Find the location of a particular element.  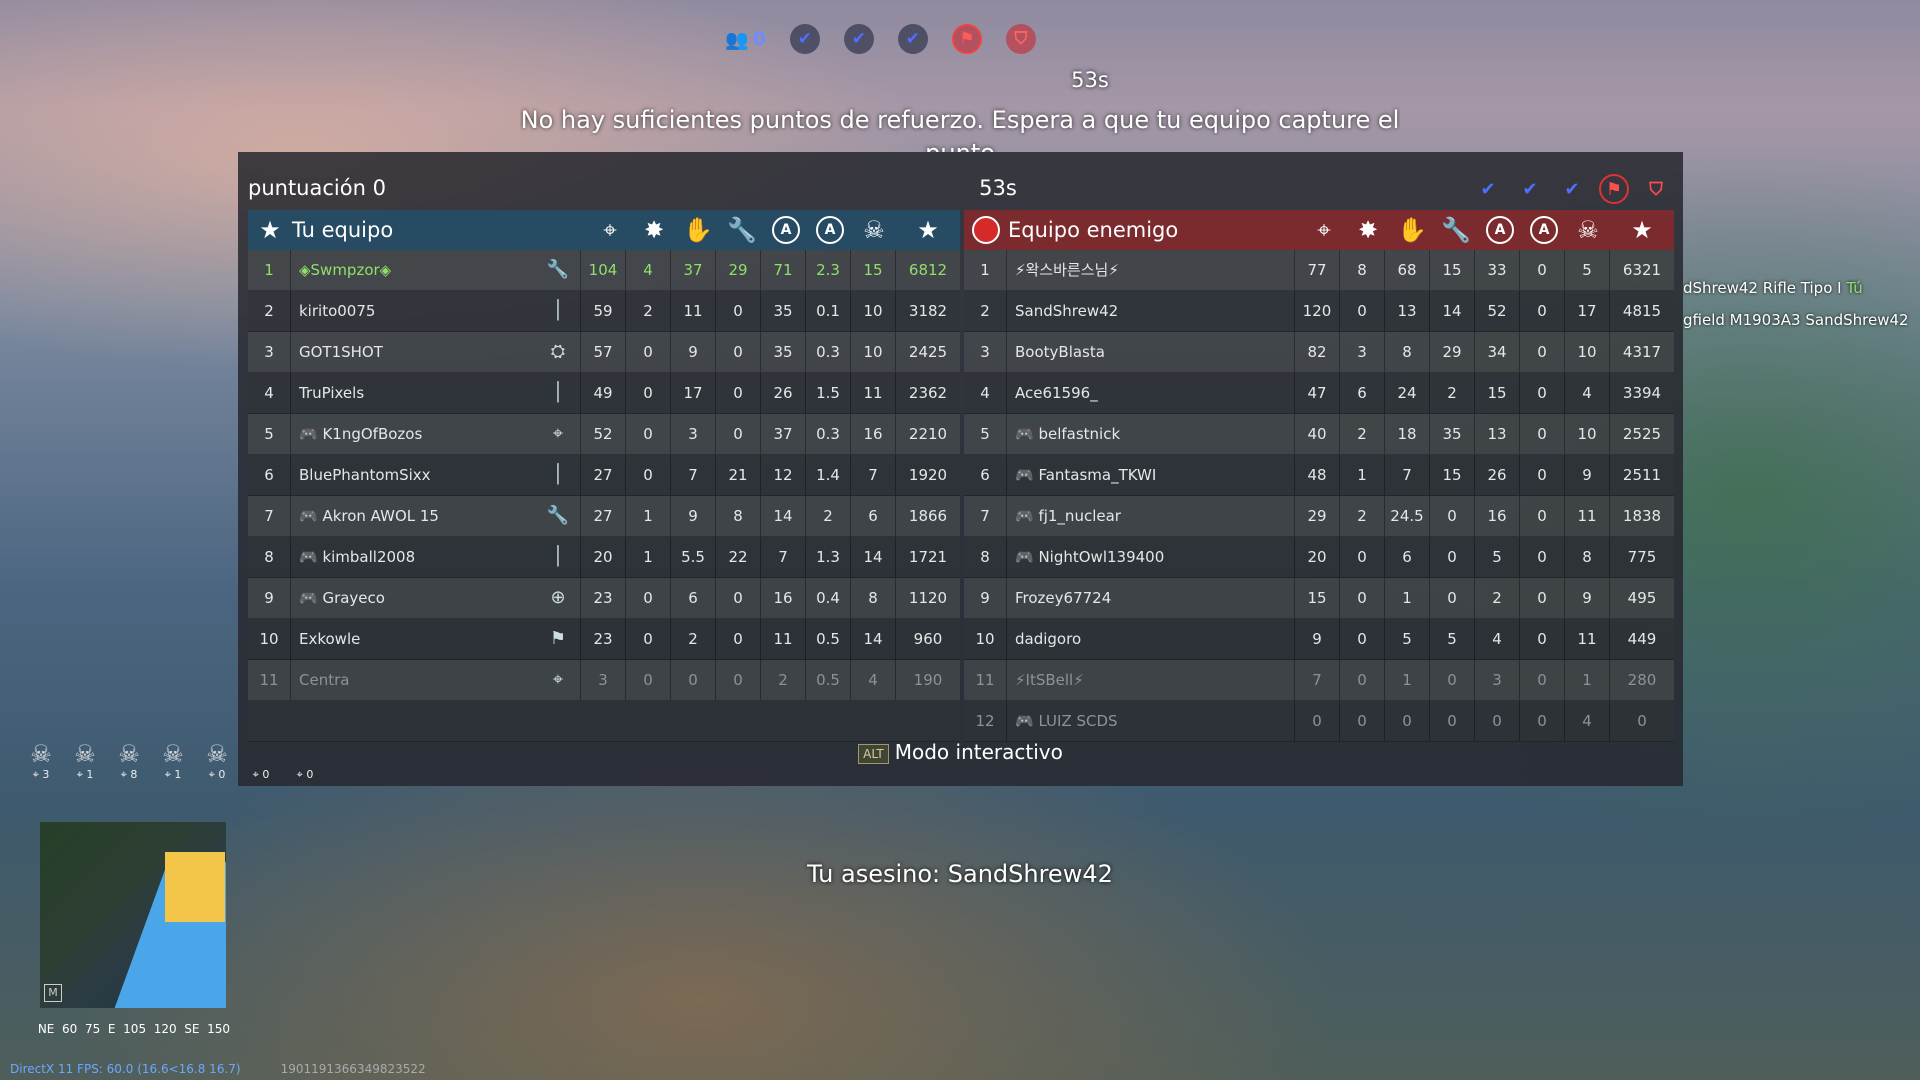

players-count: 0 is located at coordinates (759, 39).